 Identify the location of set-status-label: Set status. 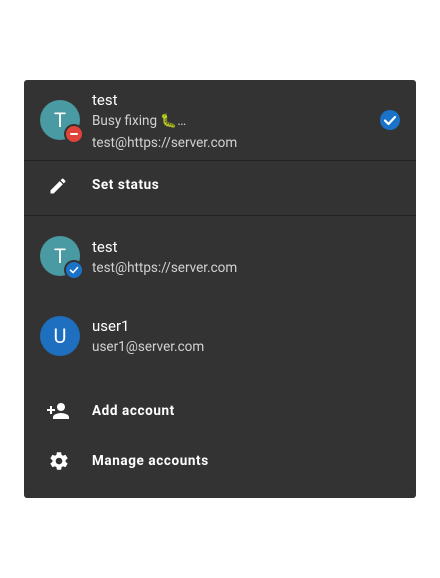
(126, 185).